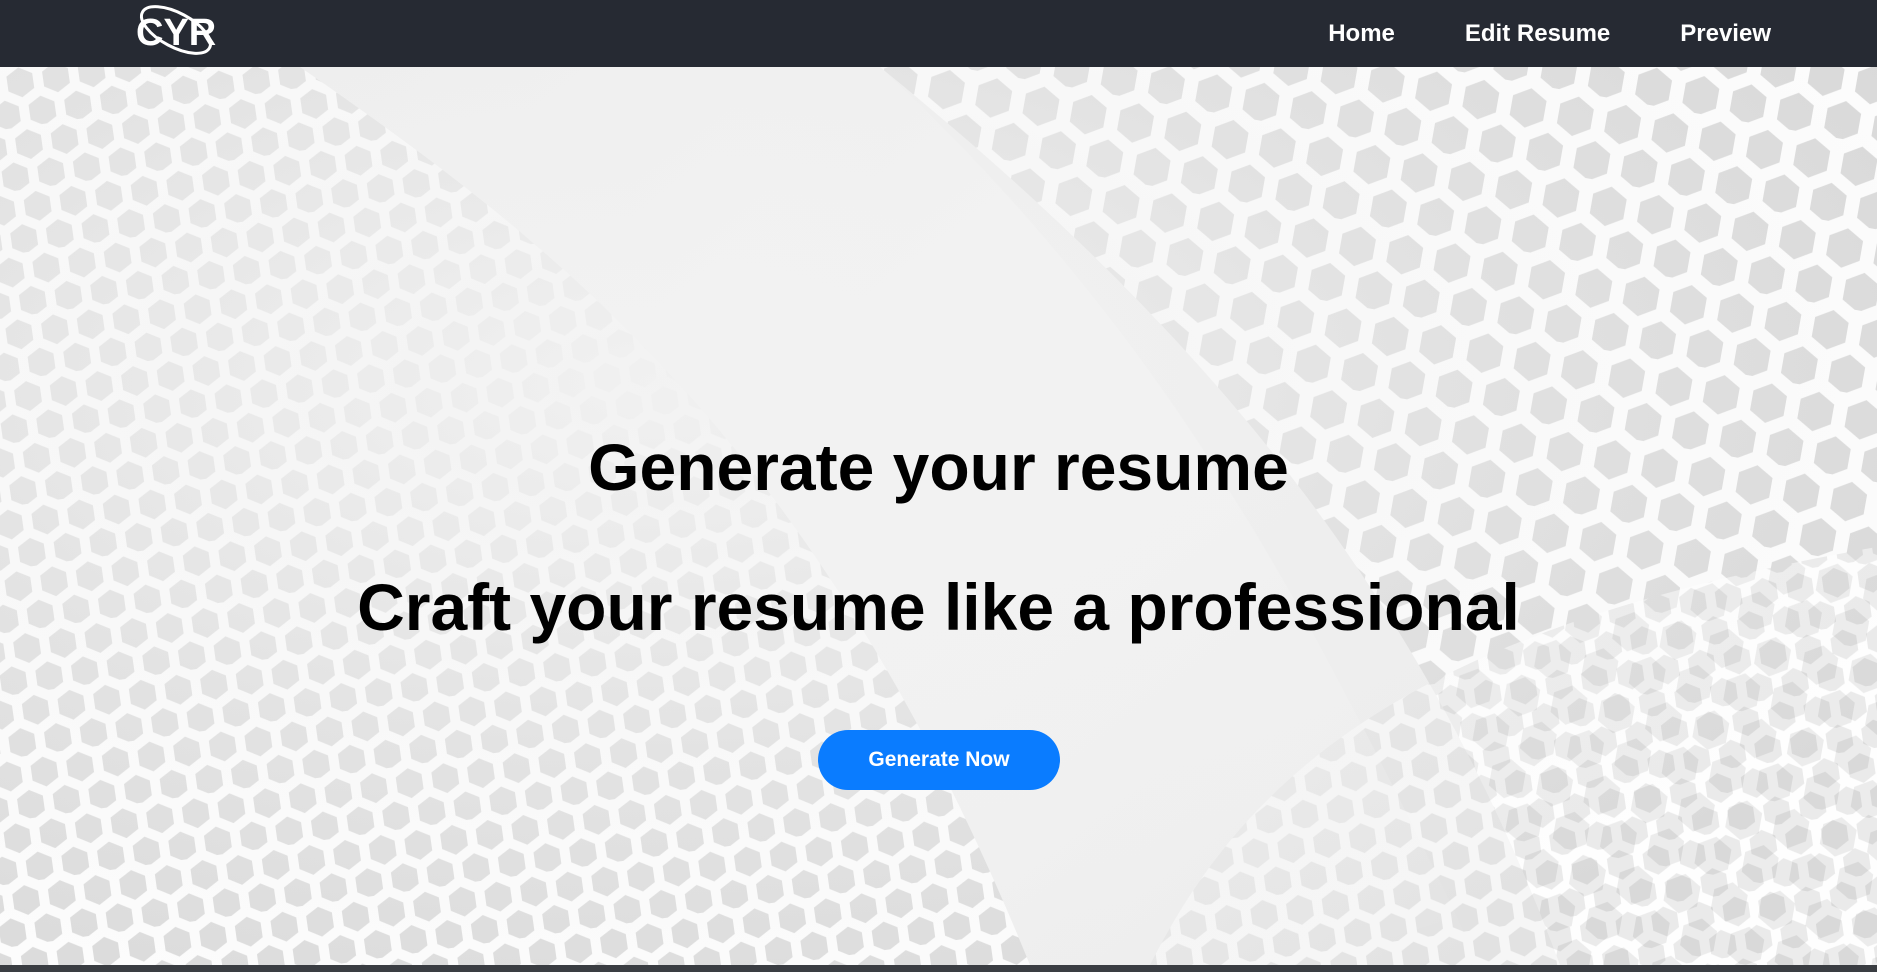 The image size is (1877, 972). I want to click on hero-subheadline: Craft your resume like a professional, so click(938, 607).